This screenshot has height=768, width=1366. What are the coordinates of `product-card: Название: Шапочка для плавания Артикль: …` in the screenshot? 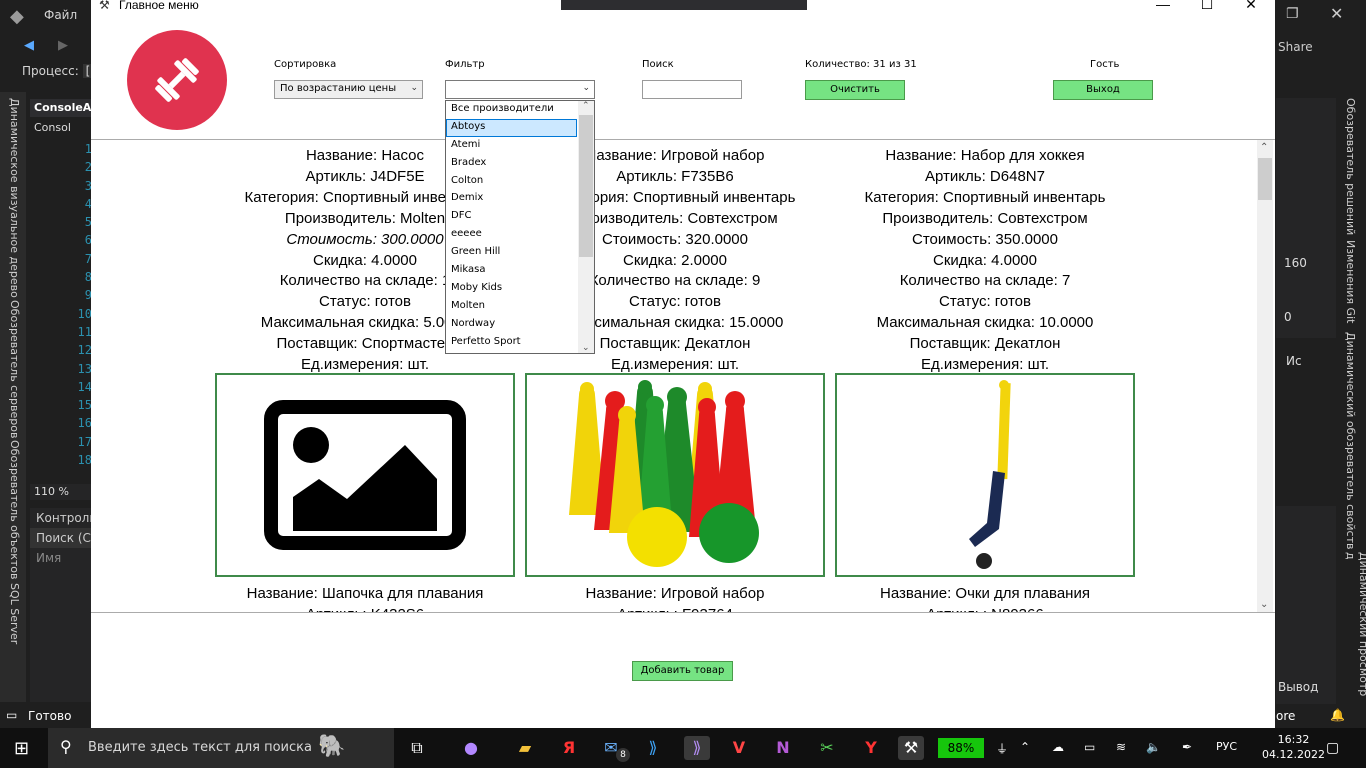 It's located at (365, 598).